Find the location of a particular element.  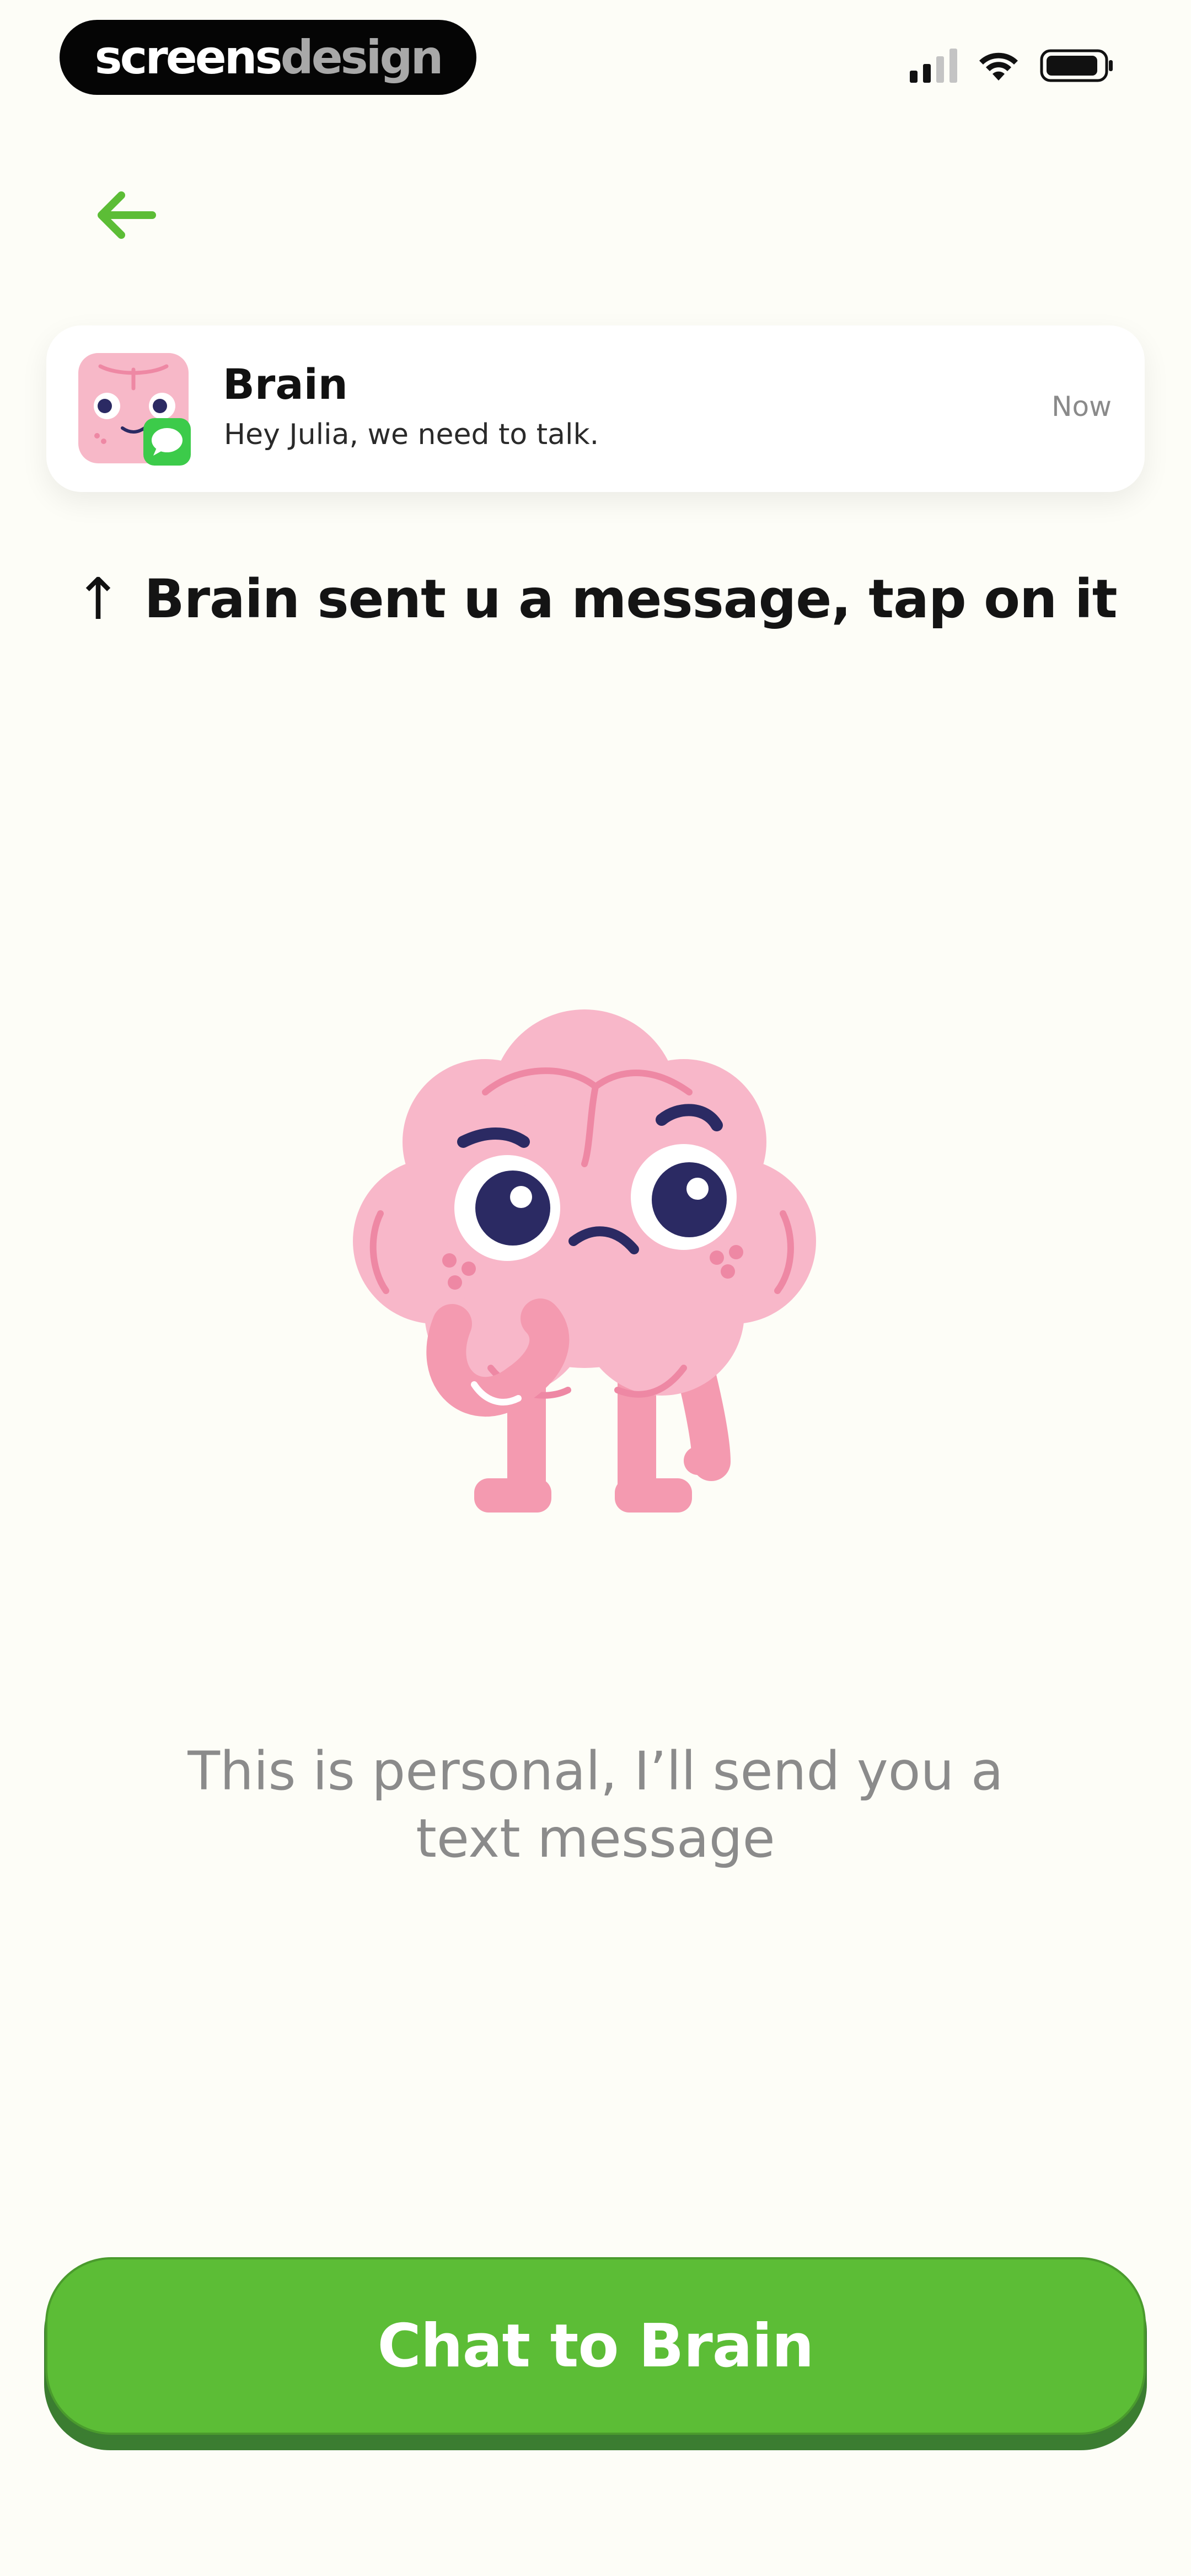

arrow-up-icon: ↑ is located at coordinates (98, 599).